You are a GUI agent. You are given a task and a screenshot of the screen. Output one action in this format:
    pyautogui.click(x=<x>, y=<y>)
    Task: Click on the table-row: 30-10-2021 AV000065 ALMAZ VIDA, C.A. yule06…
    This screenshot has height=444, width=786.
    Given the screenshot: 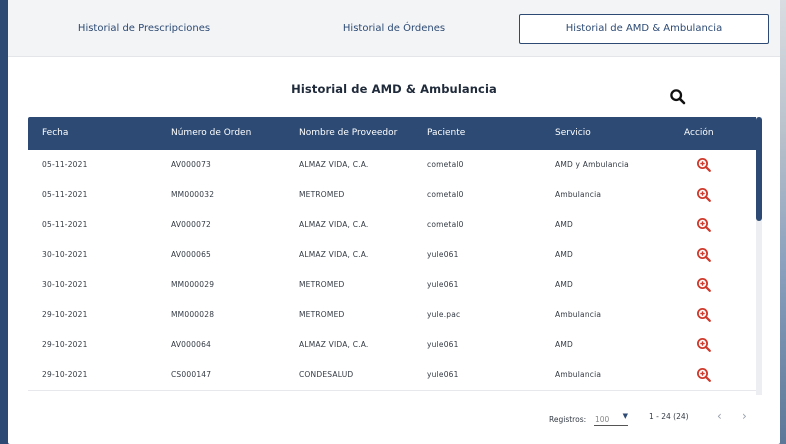 What is the action you would take?
    pyautogui.click(x=395, y=255)
    